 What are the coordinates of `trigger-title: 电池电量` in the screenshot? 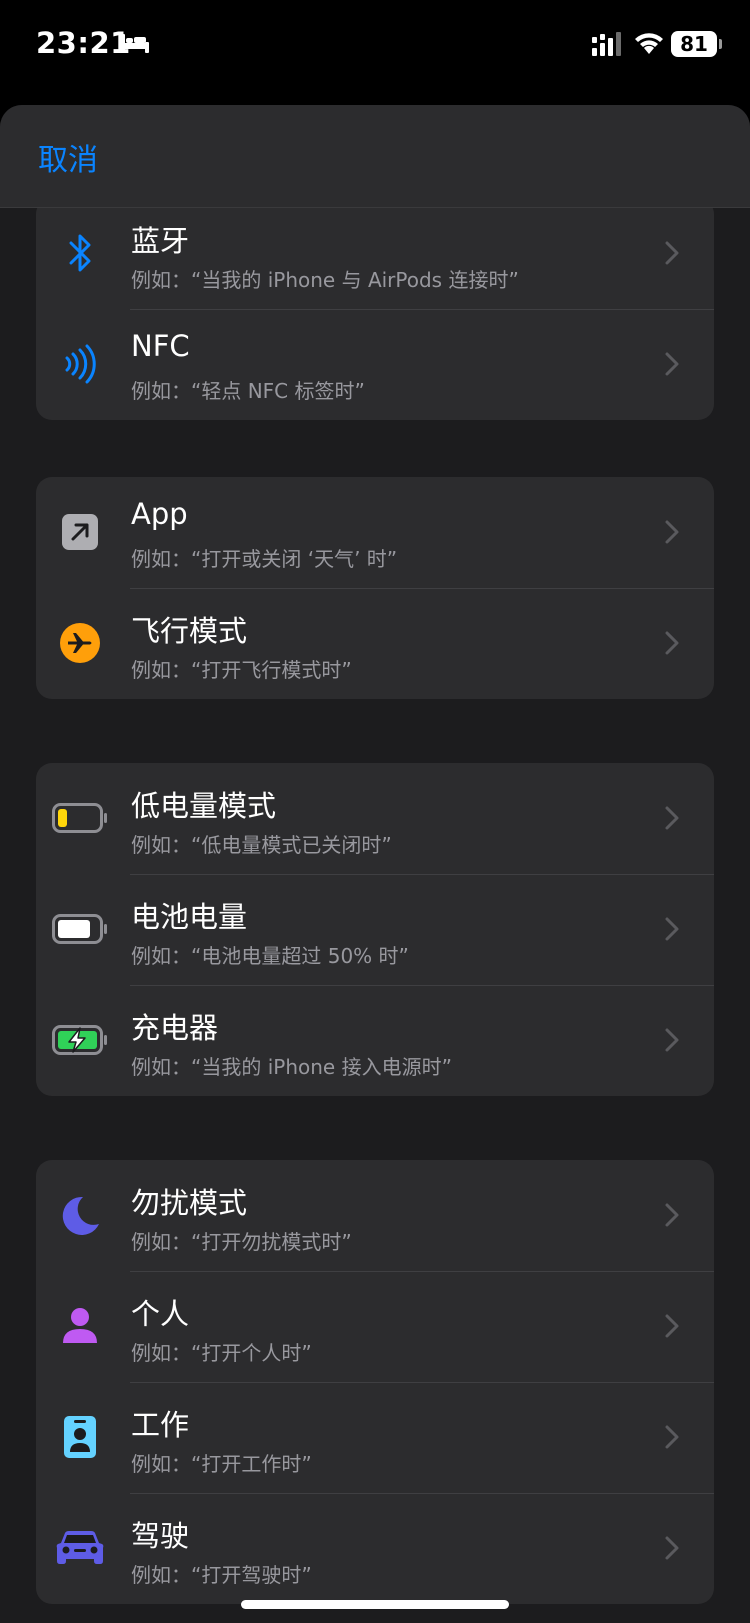 It's located at (189, 917).